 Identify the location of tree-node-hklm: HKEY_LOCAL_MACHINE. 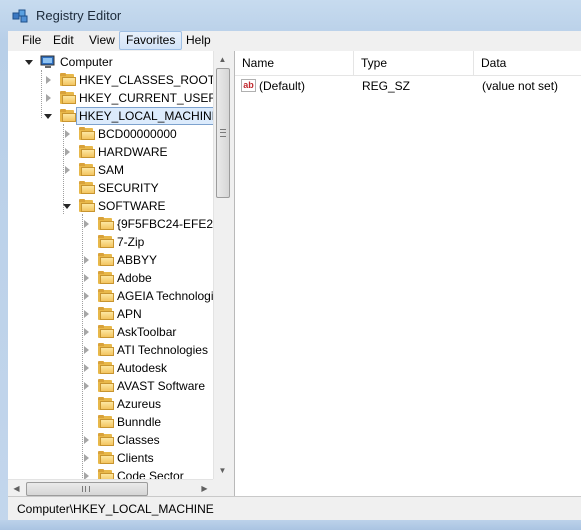
(115, 116).